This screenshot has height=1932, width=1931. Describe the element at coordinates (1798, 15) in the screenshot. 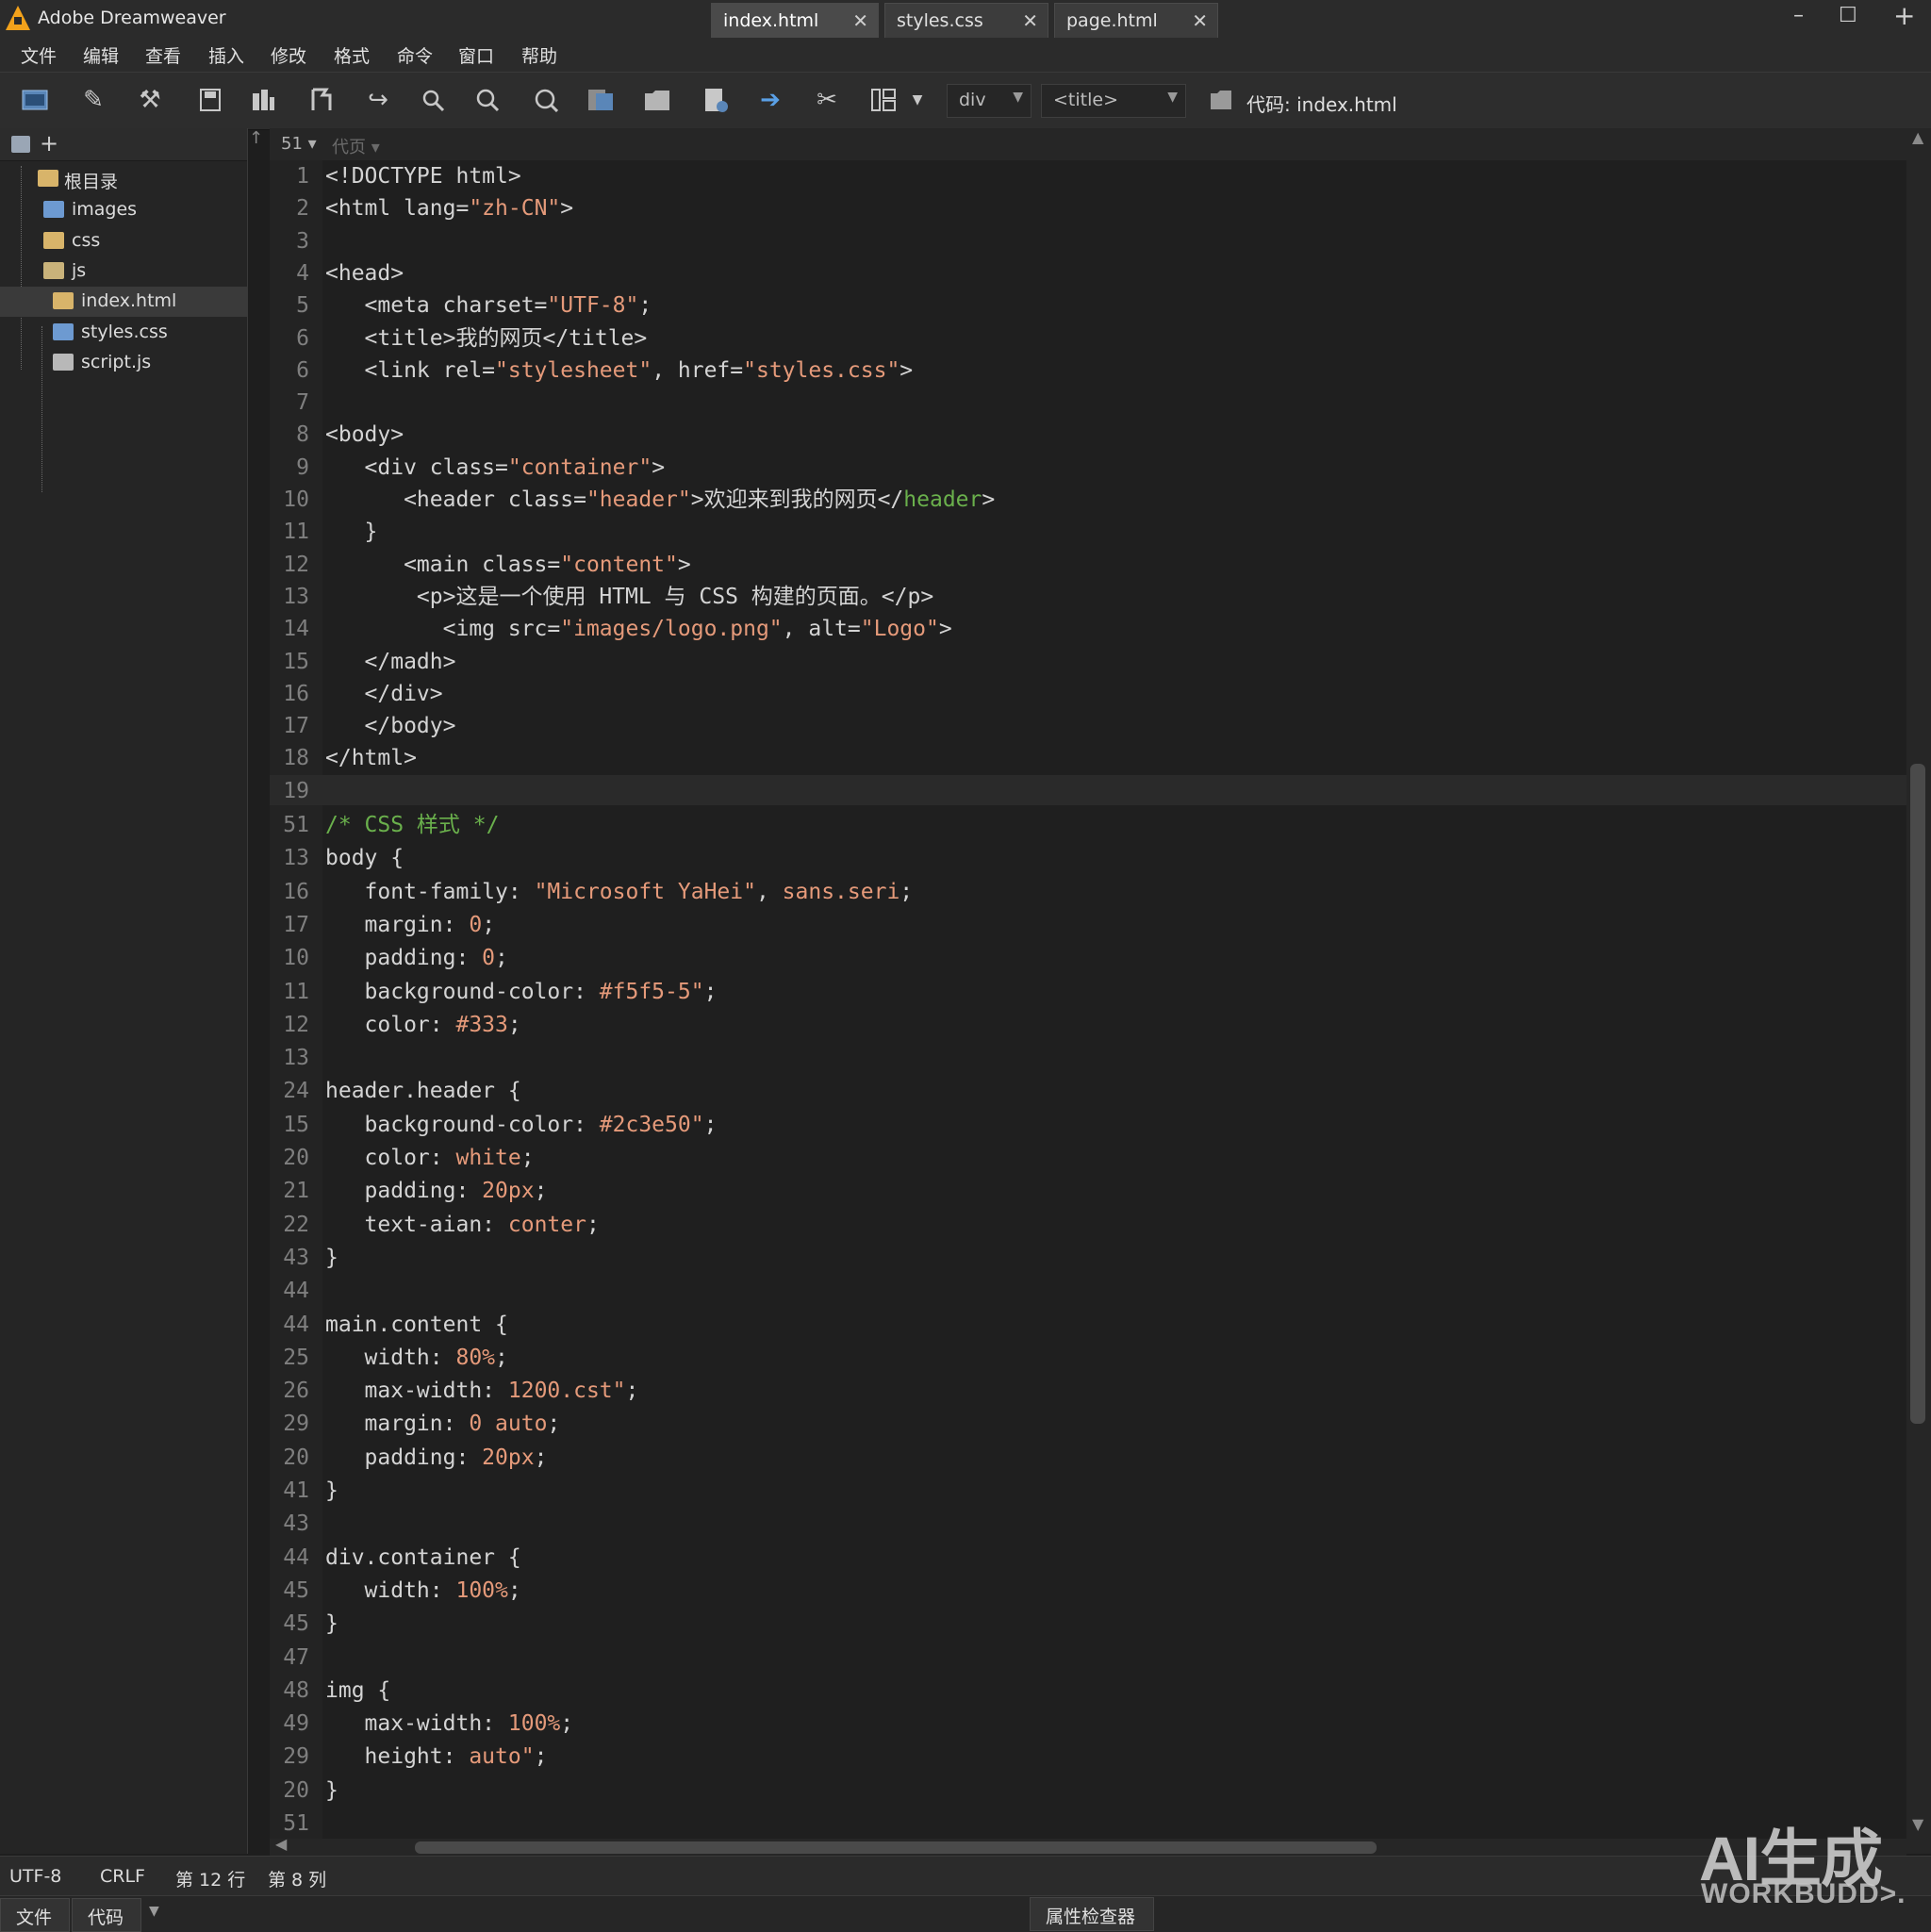

I see `minimize-button: –` at that location.